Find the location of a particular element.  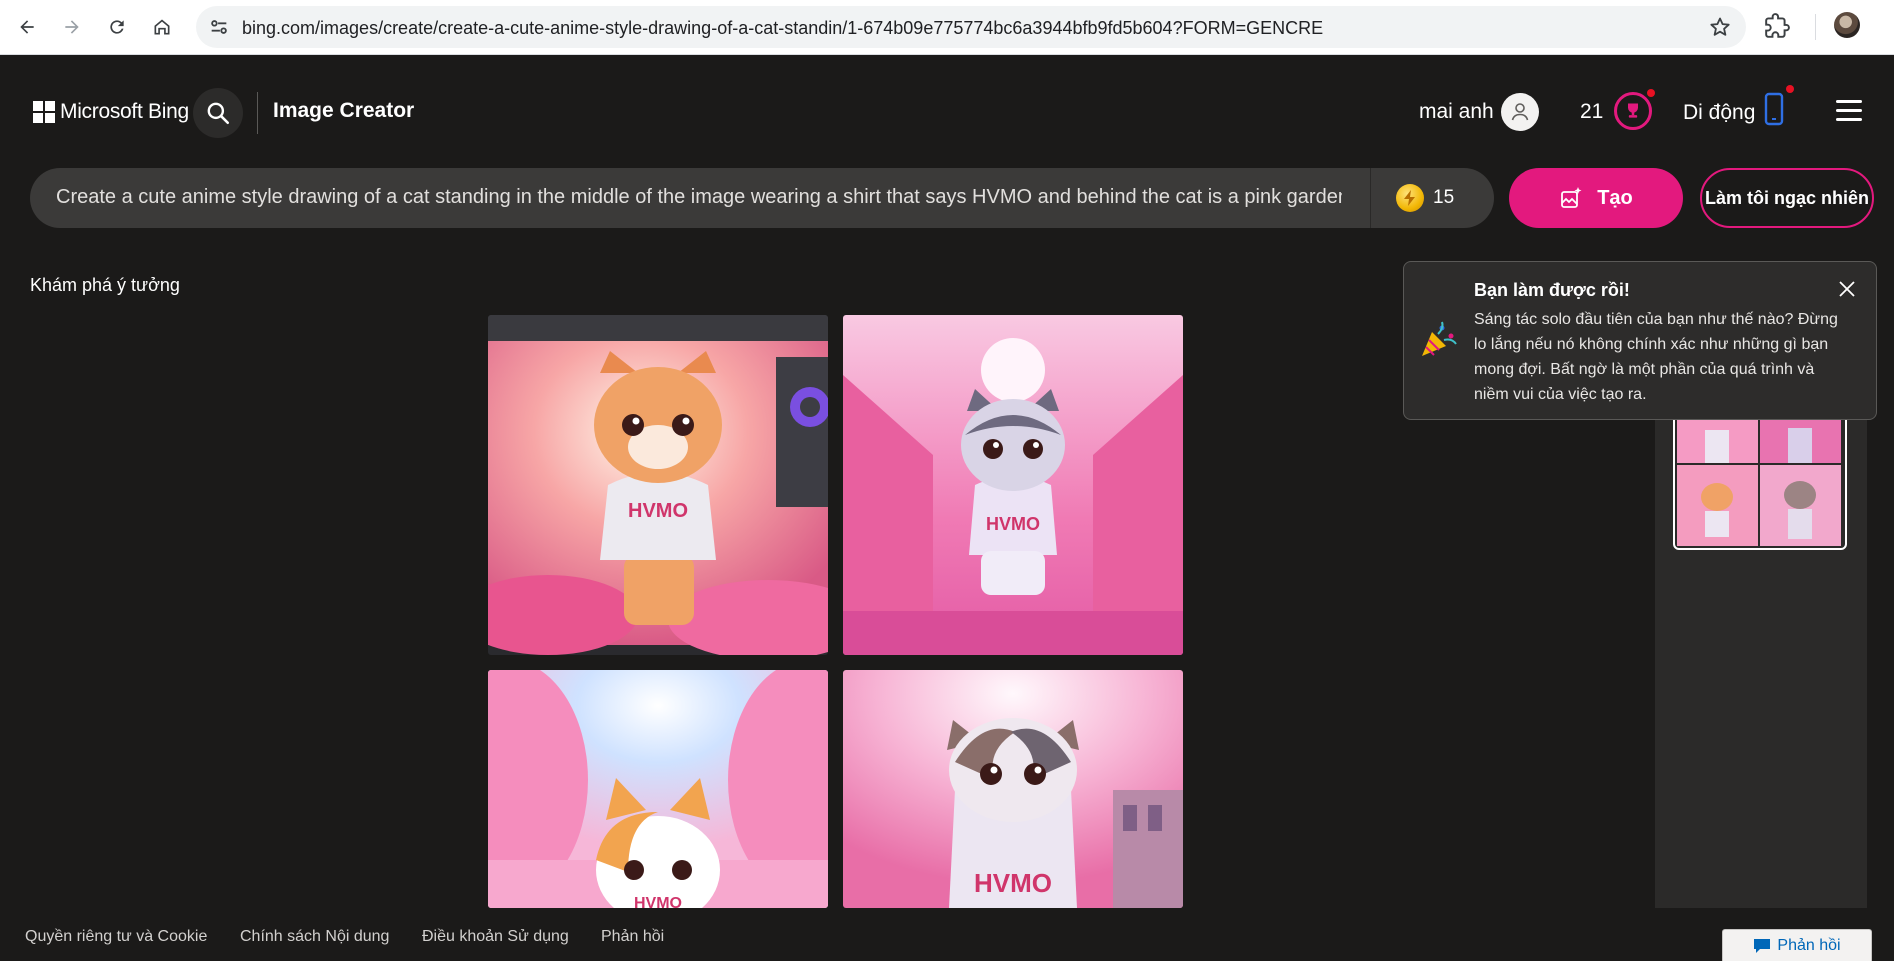

extensions-icon is located at coordinates (1777, 26).